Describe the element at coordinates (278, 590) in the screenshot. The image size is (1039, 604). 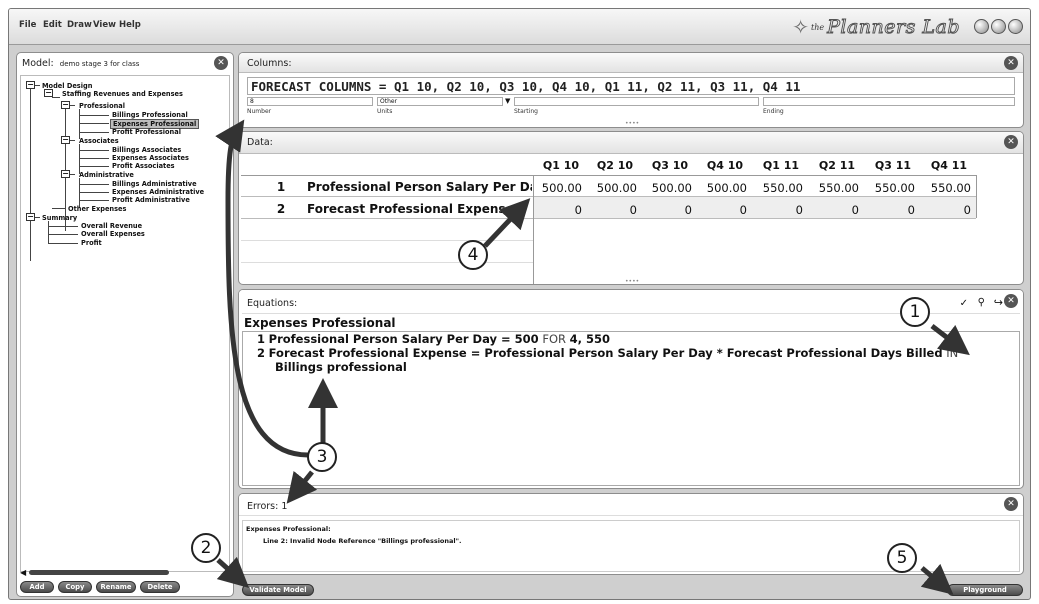
I see `validate-model-button: Validate Model` at that location.